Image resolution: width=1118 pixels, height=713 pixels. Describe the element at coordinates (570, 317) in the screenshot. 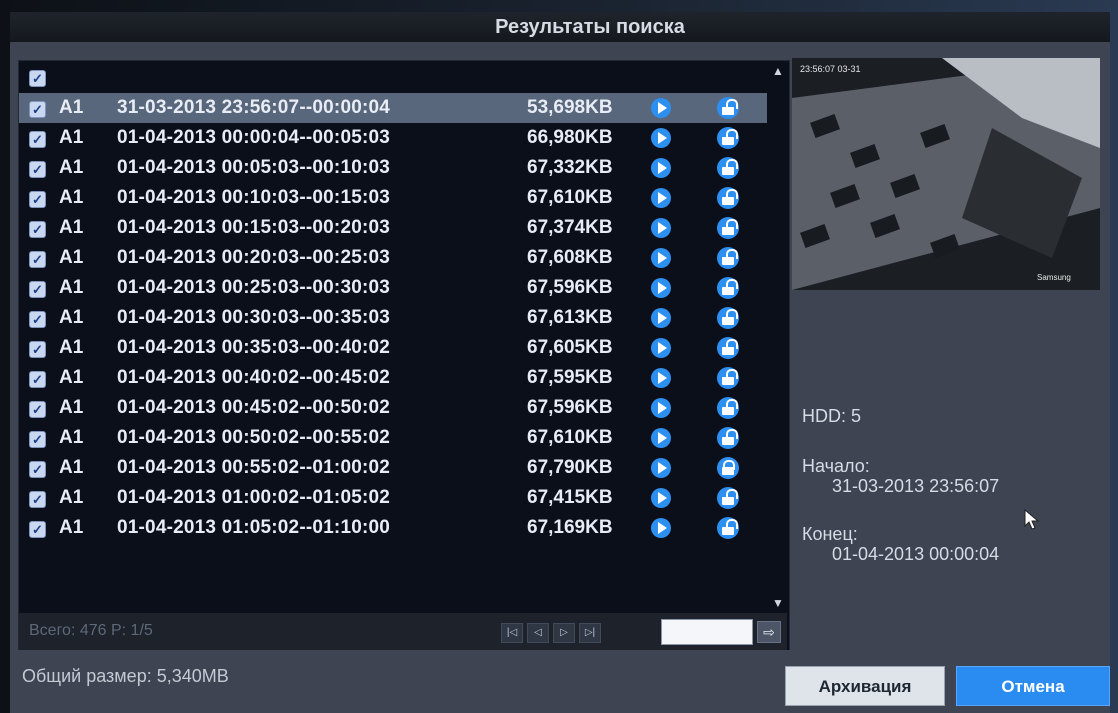

I see `row-file-size: 67,613KB` at that location.